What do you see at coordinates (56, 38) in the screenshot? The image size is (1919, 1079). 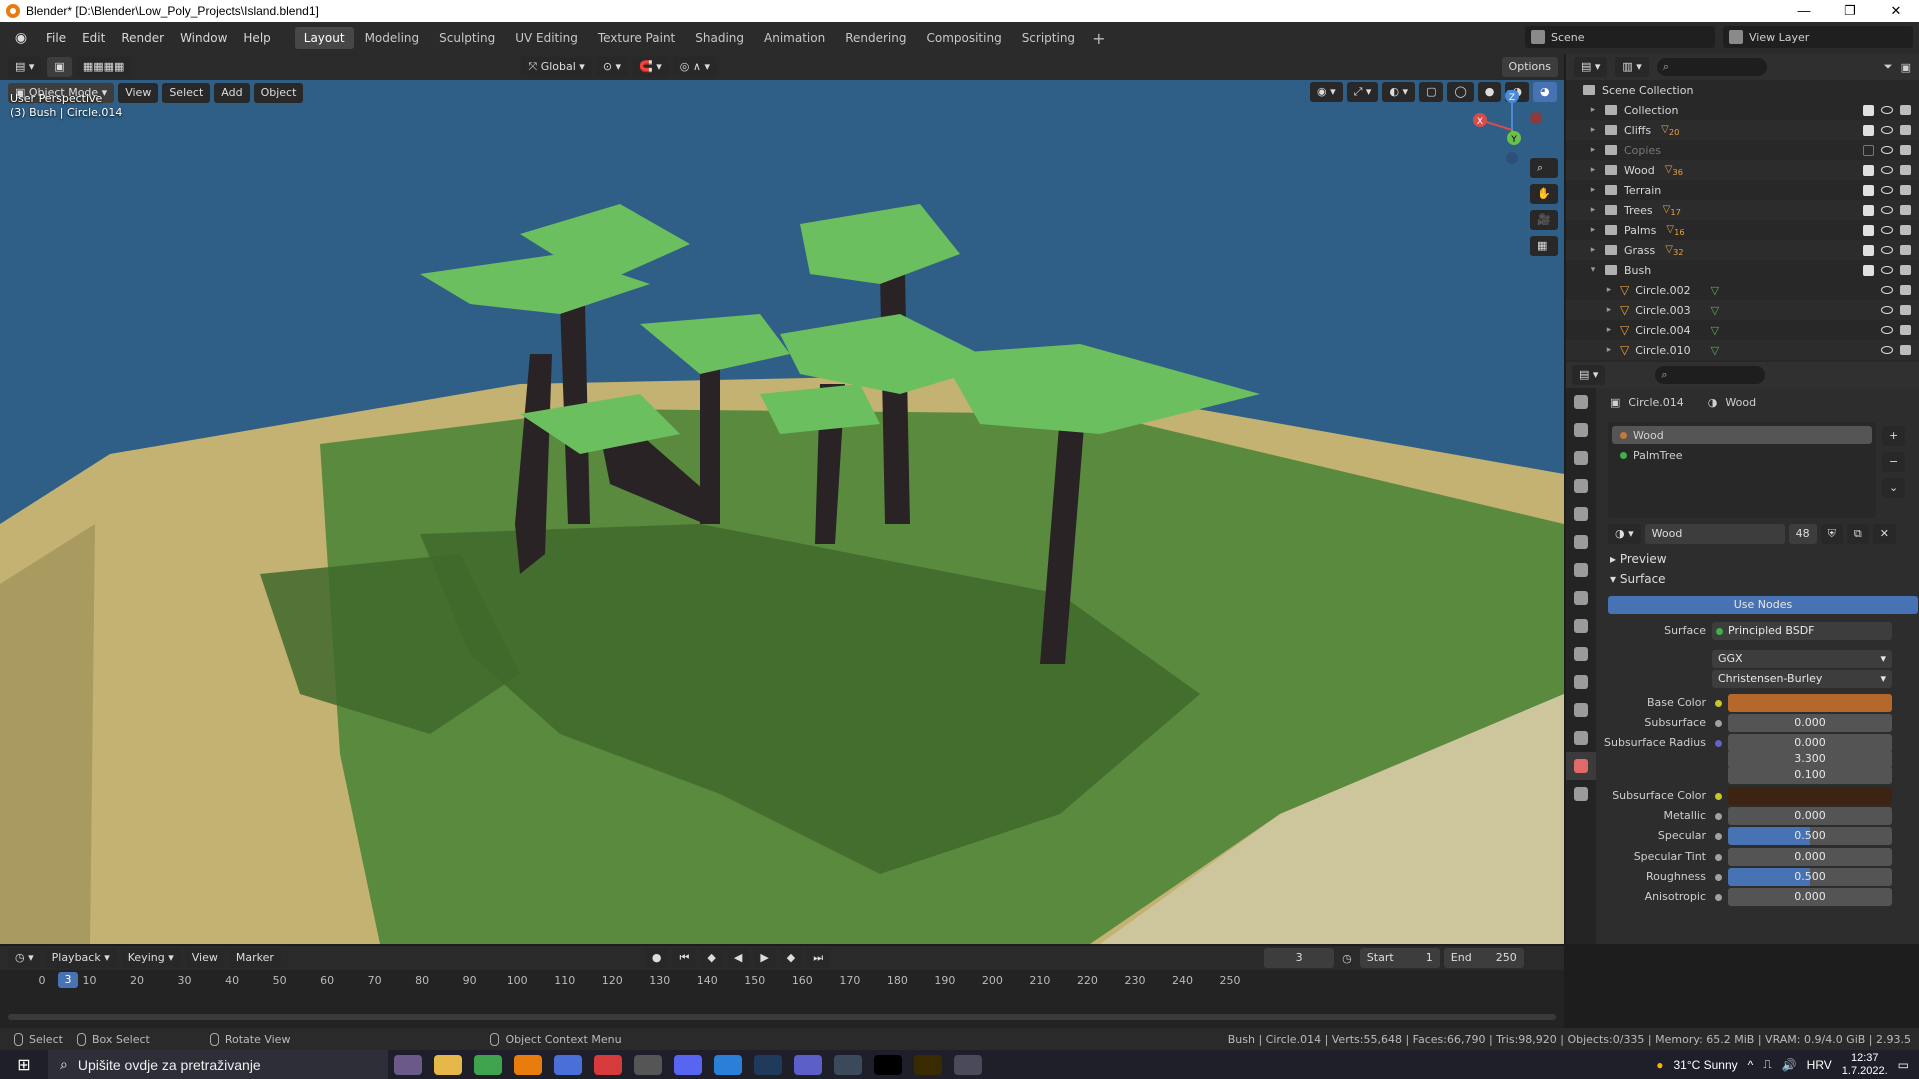 I see `menu-file: File` at bounding box center [56, 38].